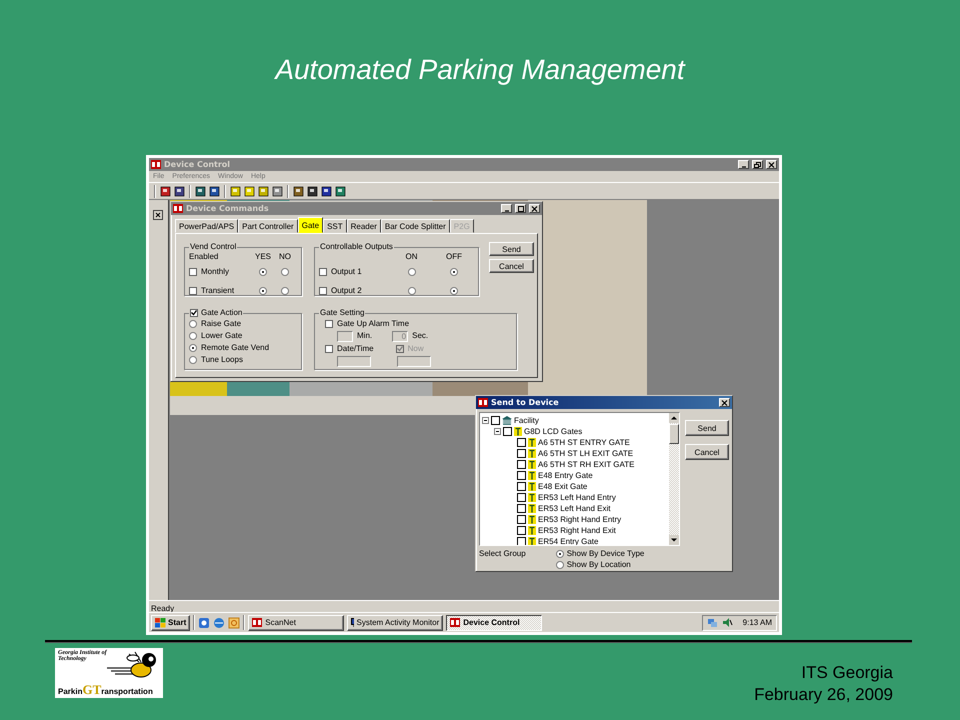 This screenshot has height=720, width=960. What do you see at coordinates (724, 402) in the screenshot?
I see `close-button` at bounding box center [724, 402].